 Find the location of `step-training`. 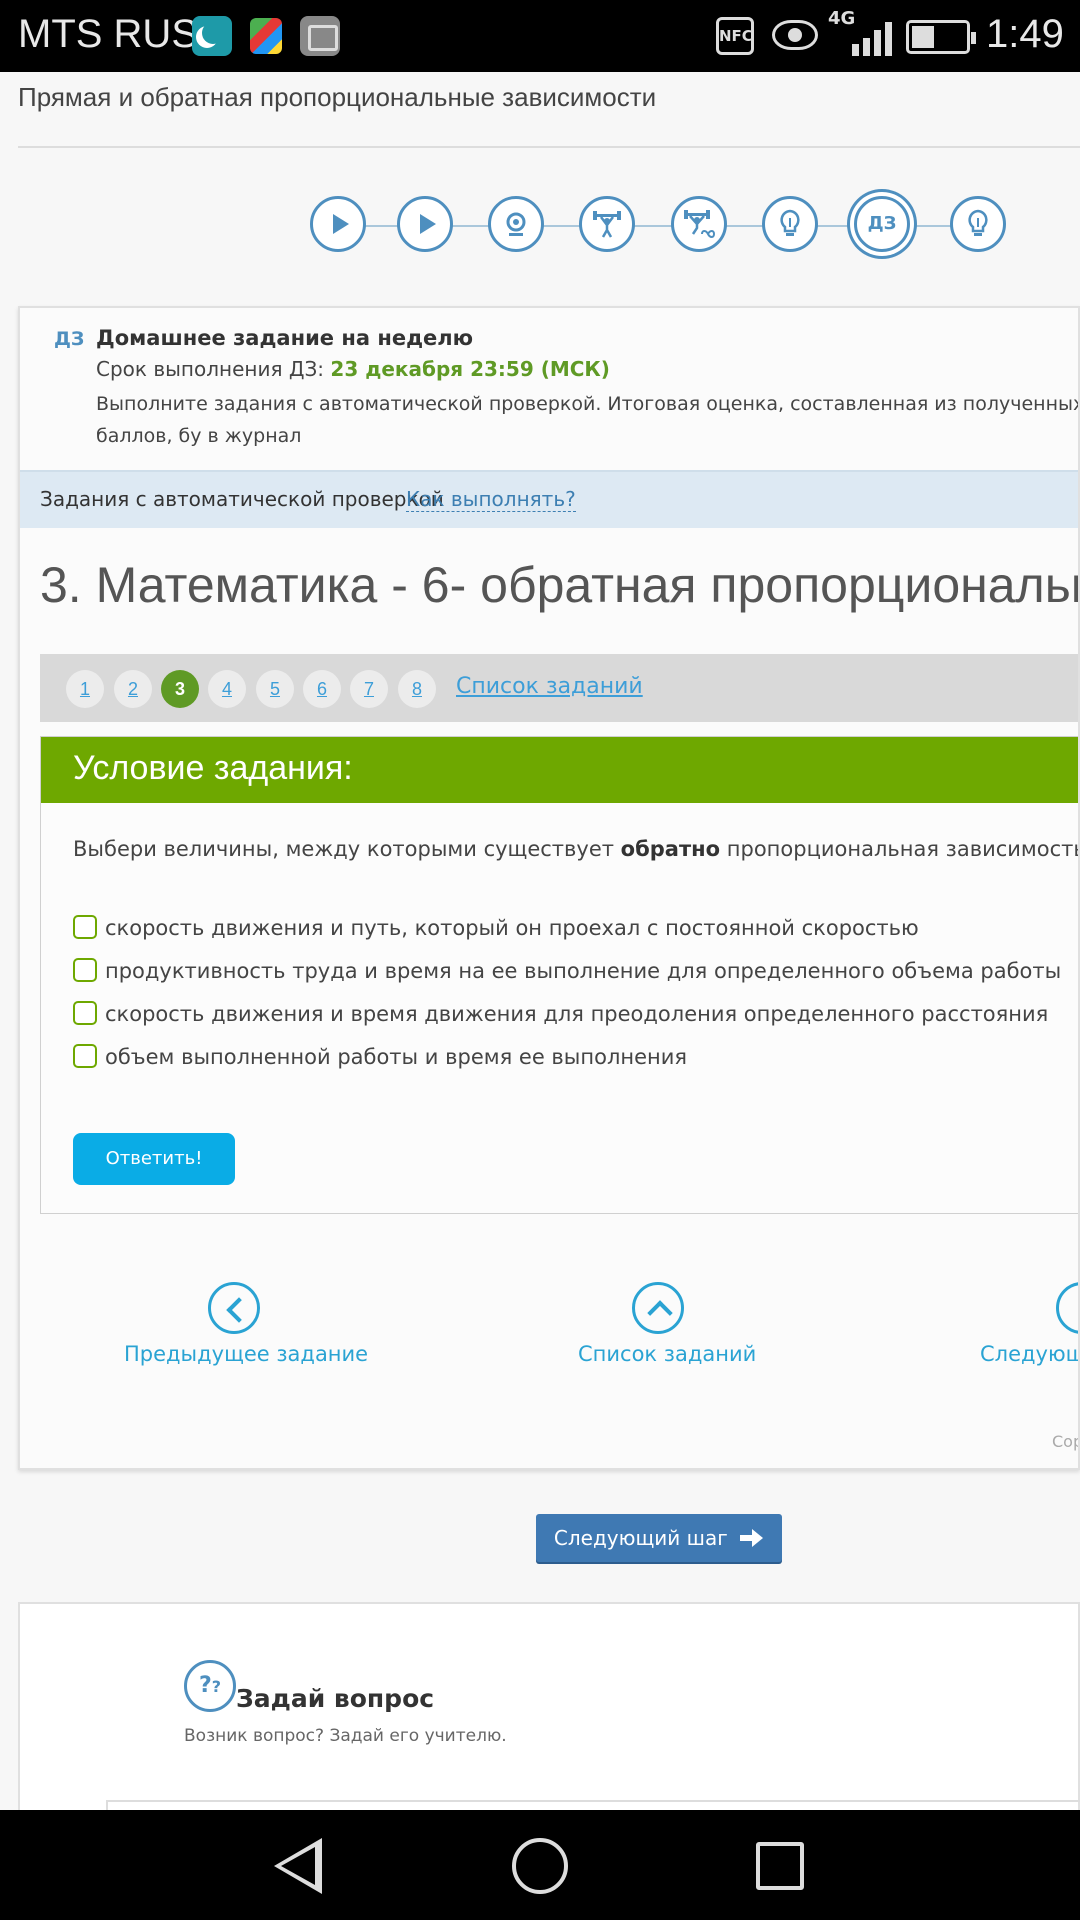

step-training is located at coordinates (607, 224).